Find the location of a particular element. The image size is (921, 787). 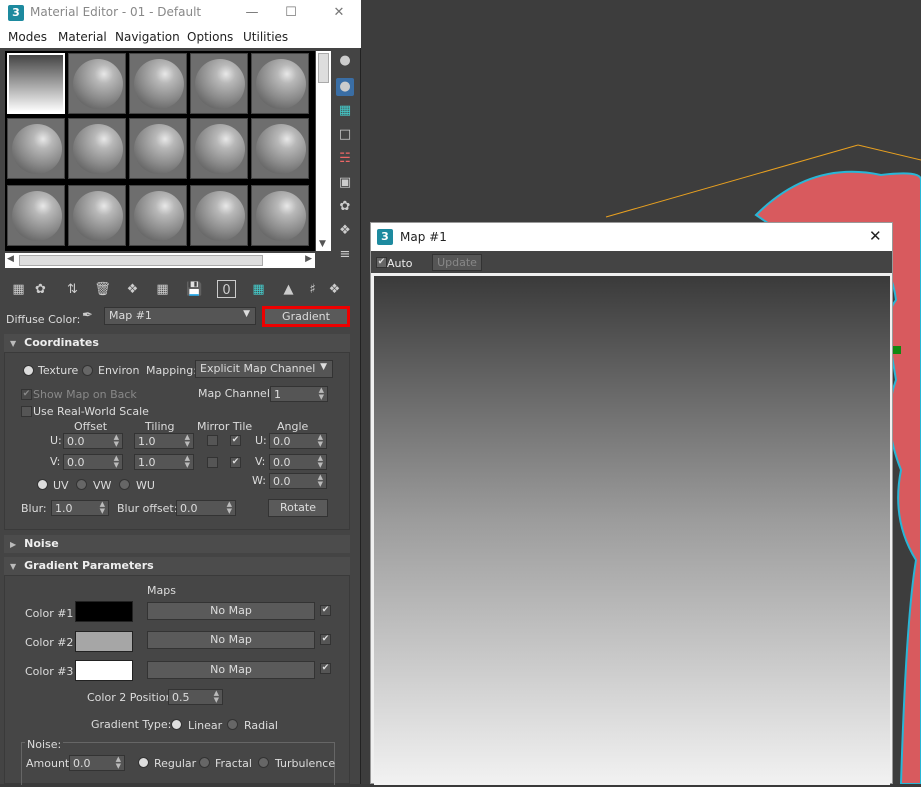

color-1-swatch is located at coordinates (104, 611).